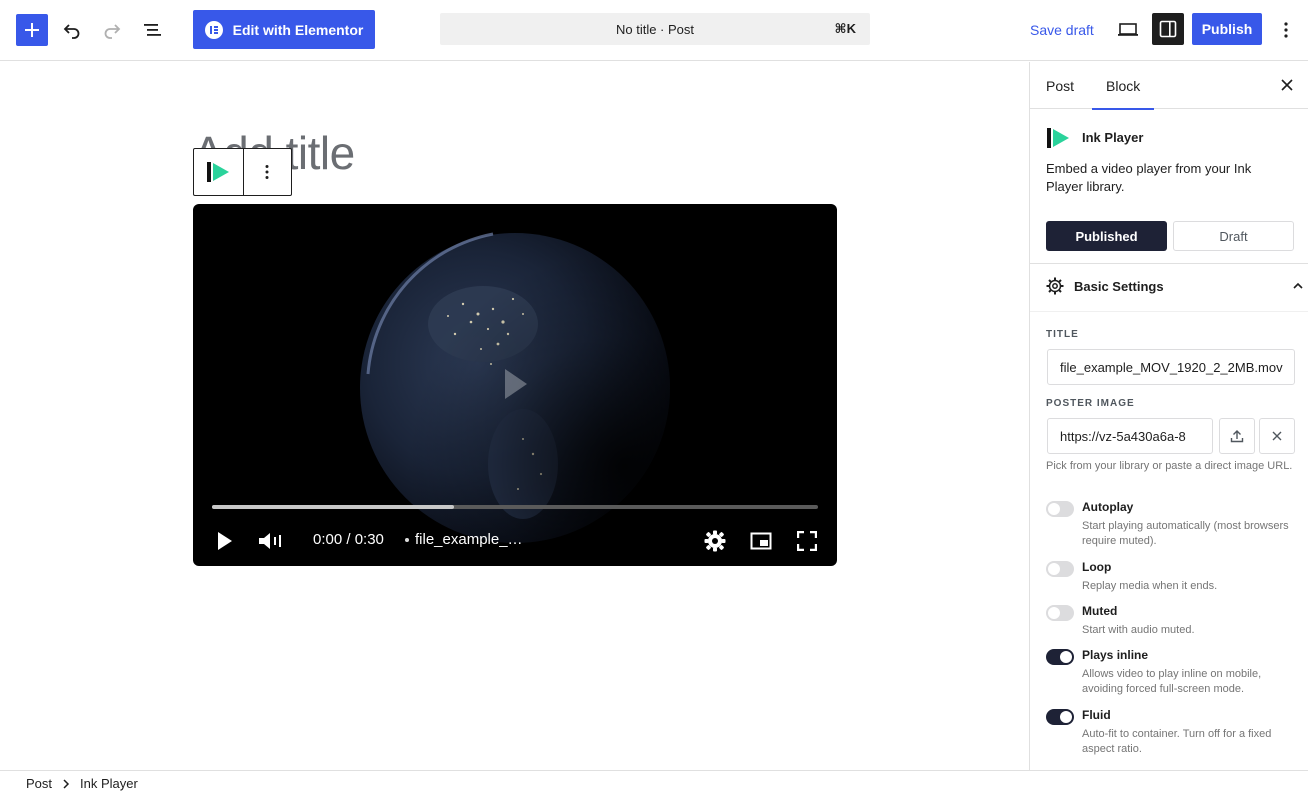 The height and width of the screenshot is (796, 1308). What do you see at coordinates (66, 783) in the screenshot?
I see `chevron-right-icon` at bounding box center [66, 783].